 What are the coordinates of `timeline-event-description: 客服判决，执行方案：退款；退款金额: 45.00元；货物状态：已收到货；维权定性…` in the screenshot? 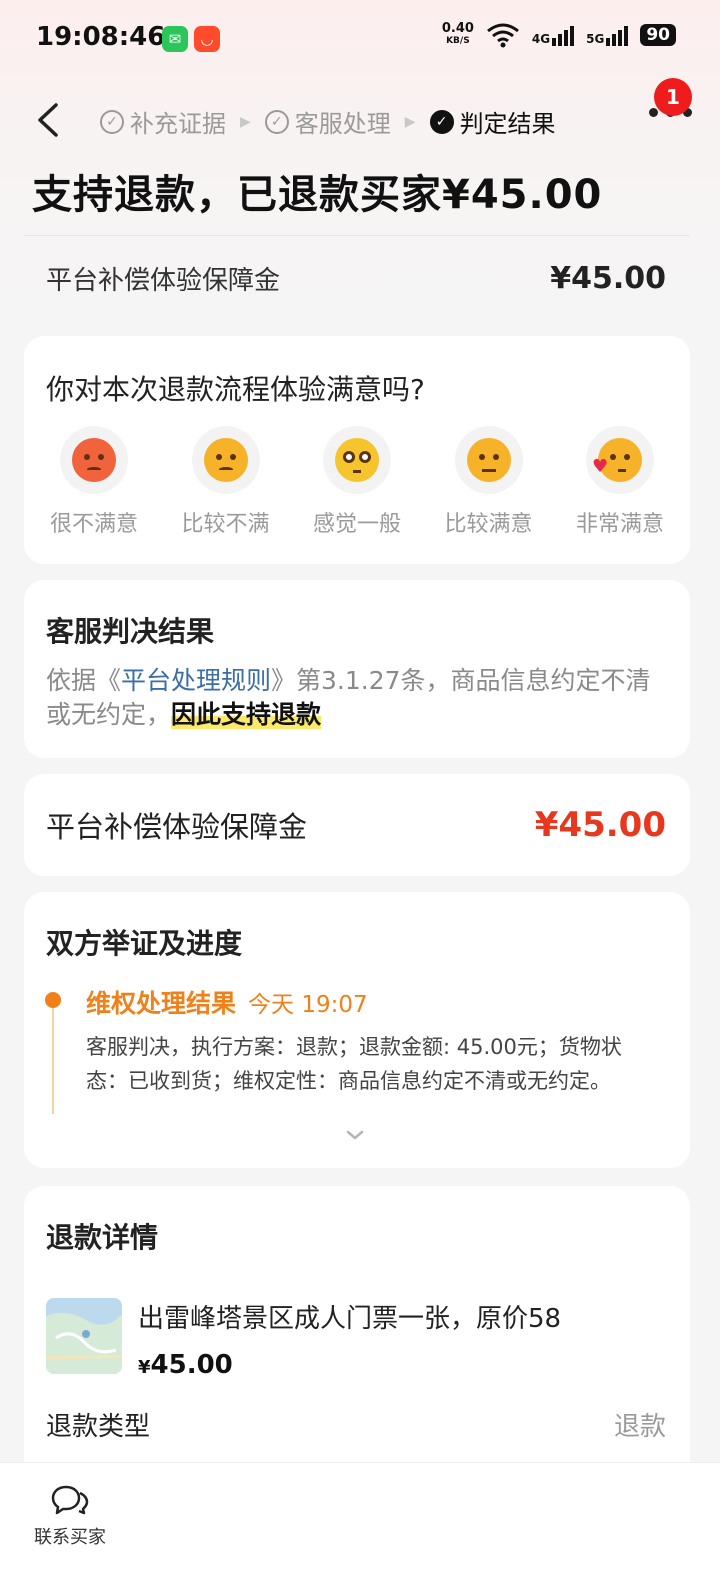 It's located at (354, 1064).